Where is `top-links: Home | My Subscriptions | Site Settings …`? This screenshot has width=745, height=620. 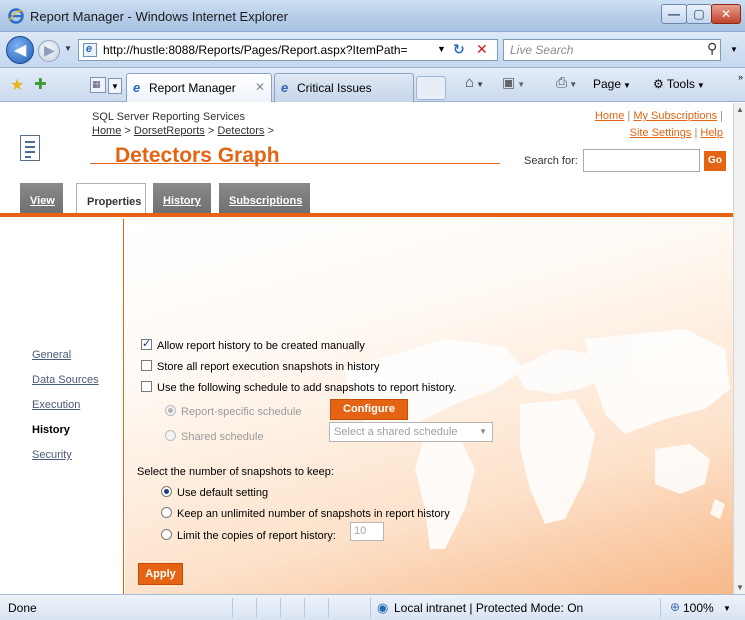
top-links: Home | My Subscriptions | Site Settings … is located at coordinates (658, 124).